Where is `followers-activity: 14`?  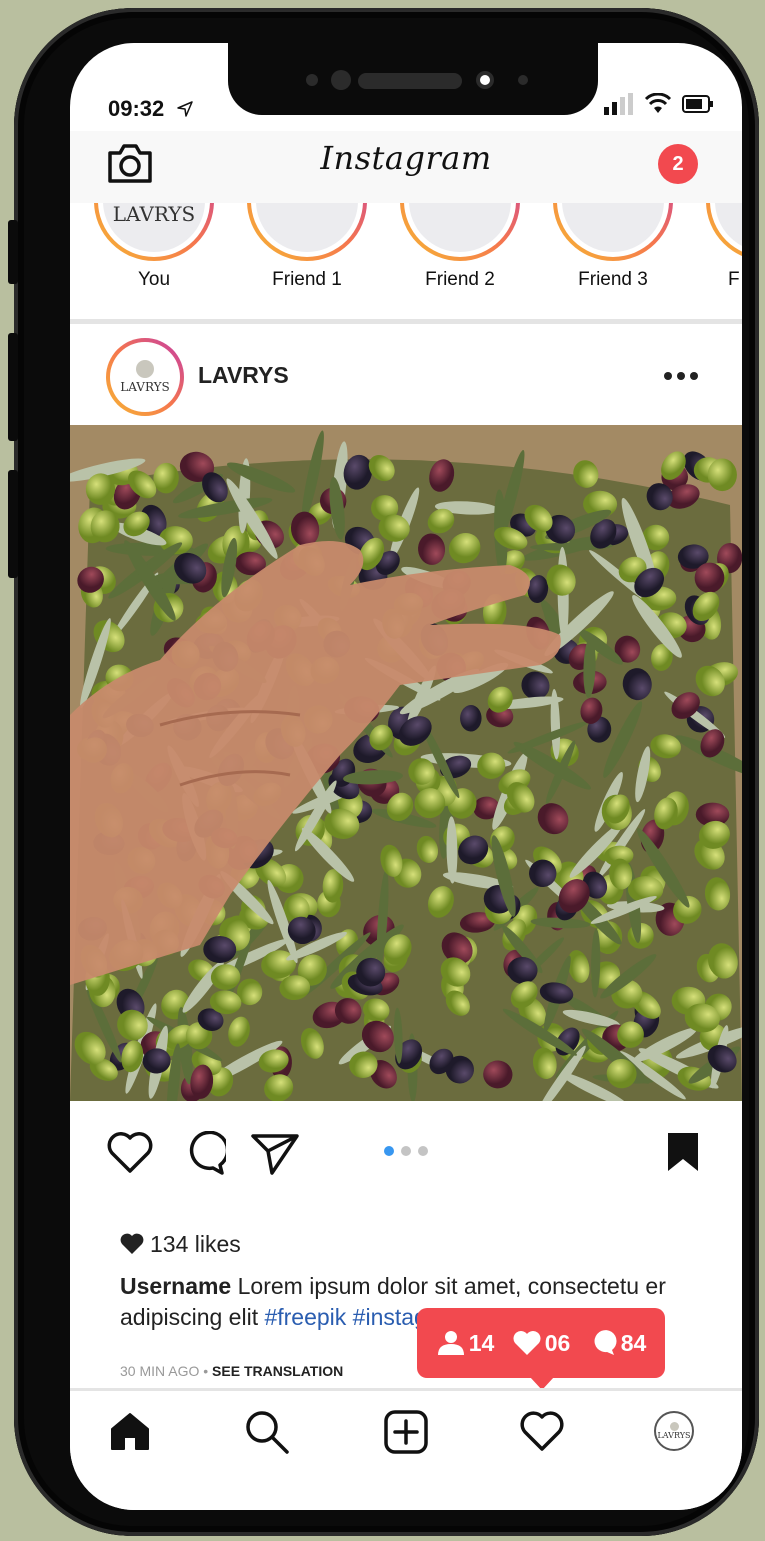
followers-activity: 14 is located at coordinates (465, 1343).